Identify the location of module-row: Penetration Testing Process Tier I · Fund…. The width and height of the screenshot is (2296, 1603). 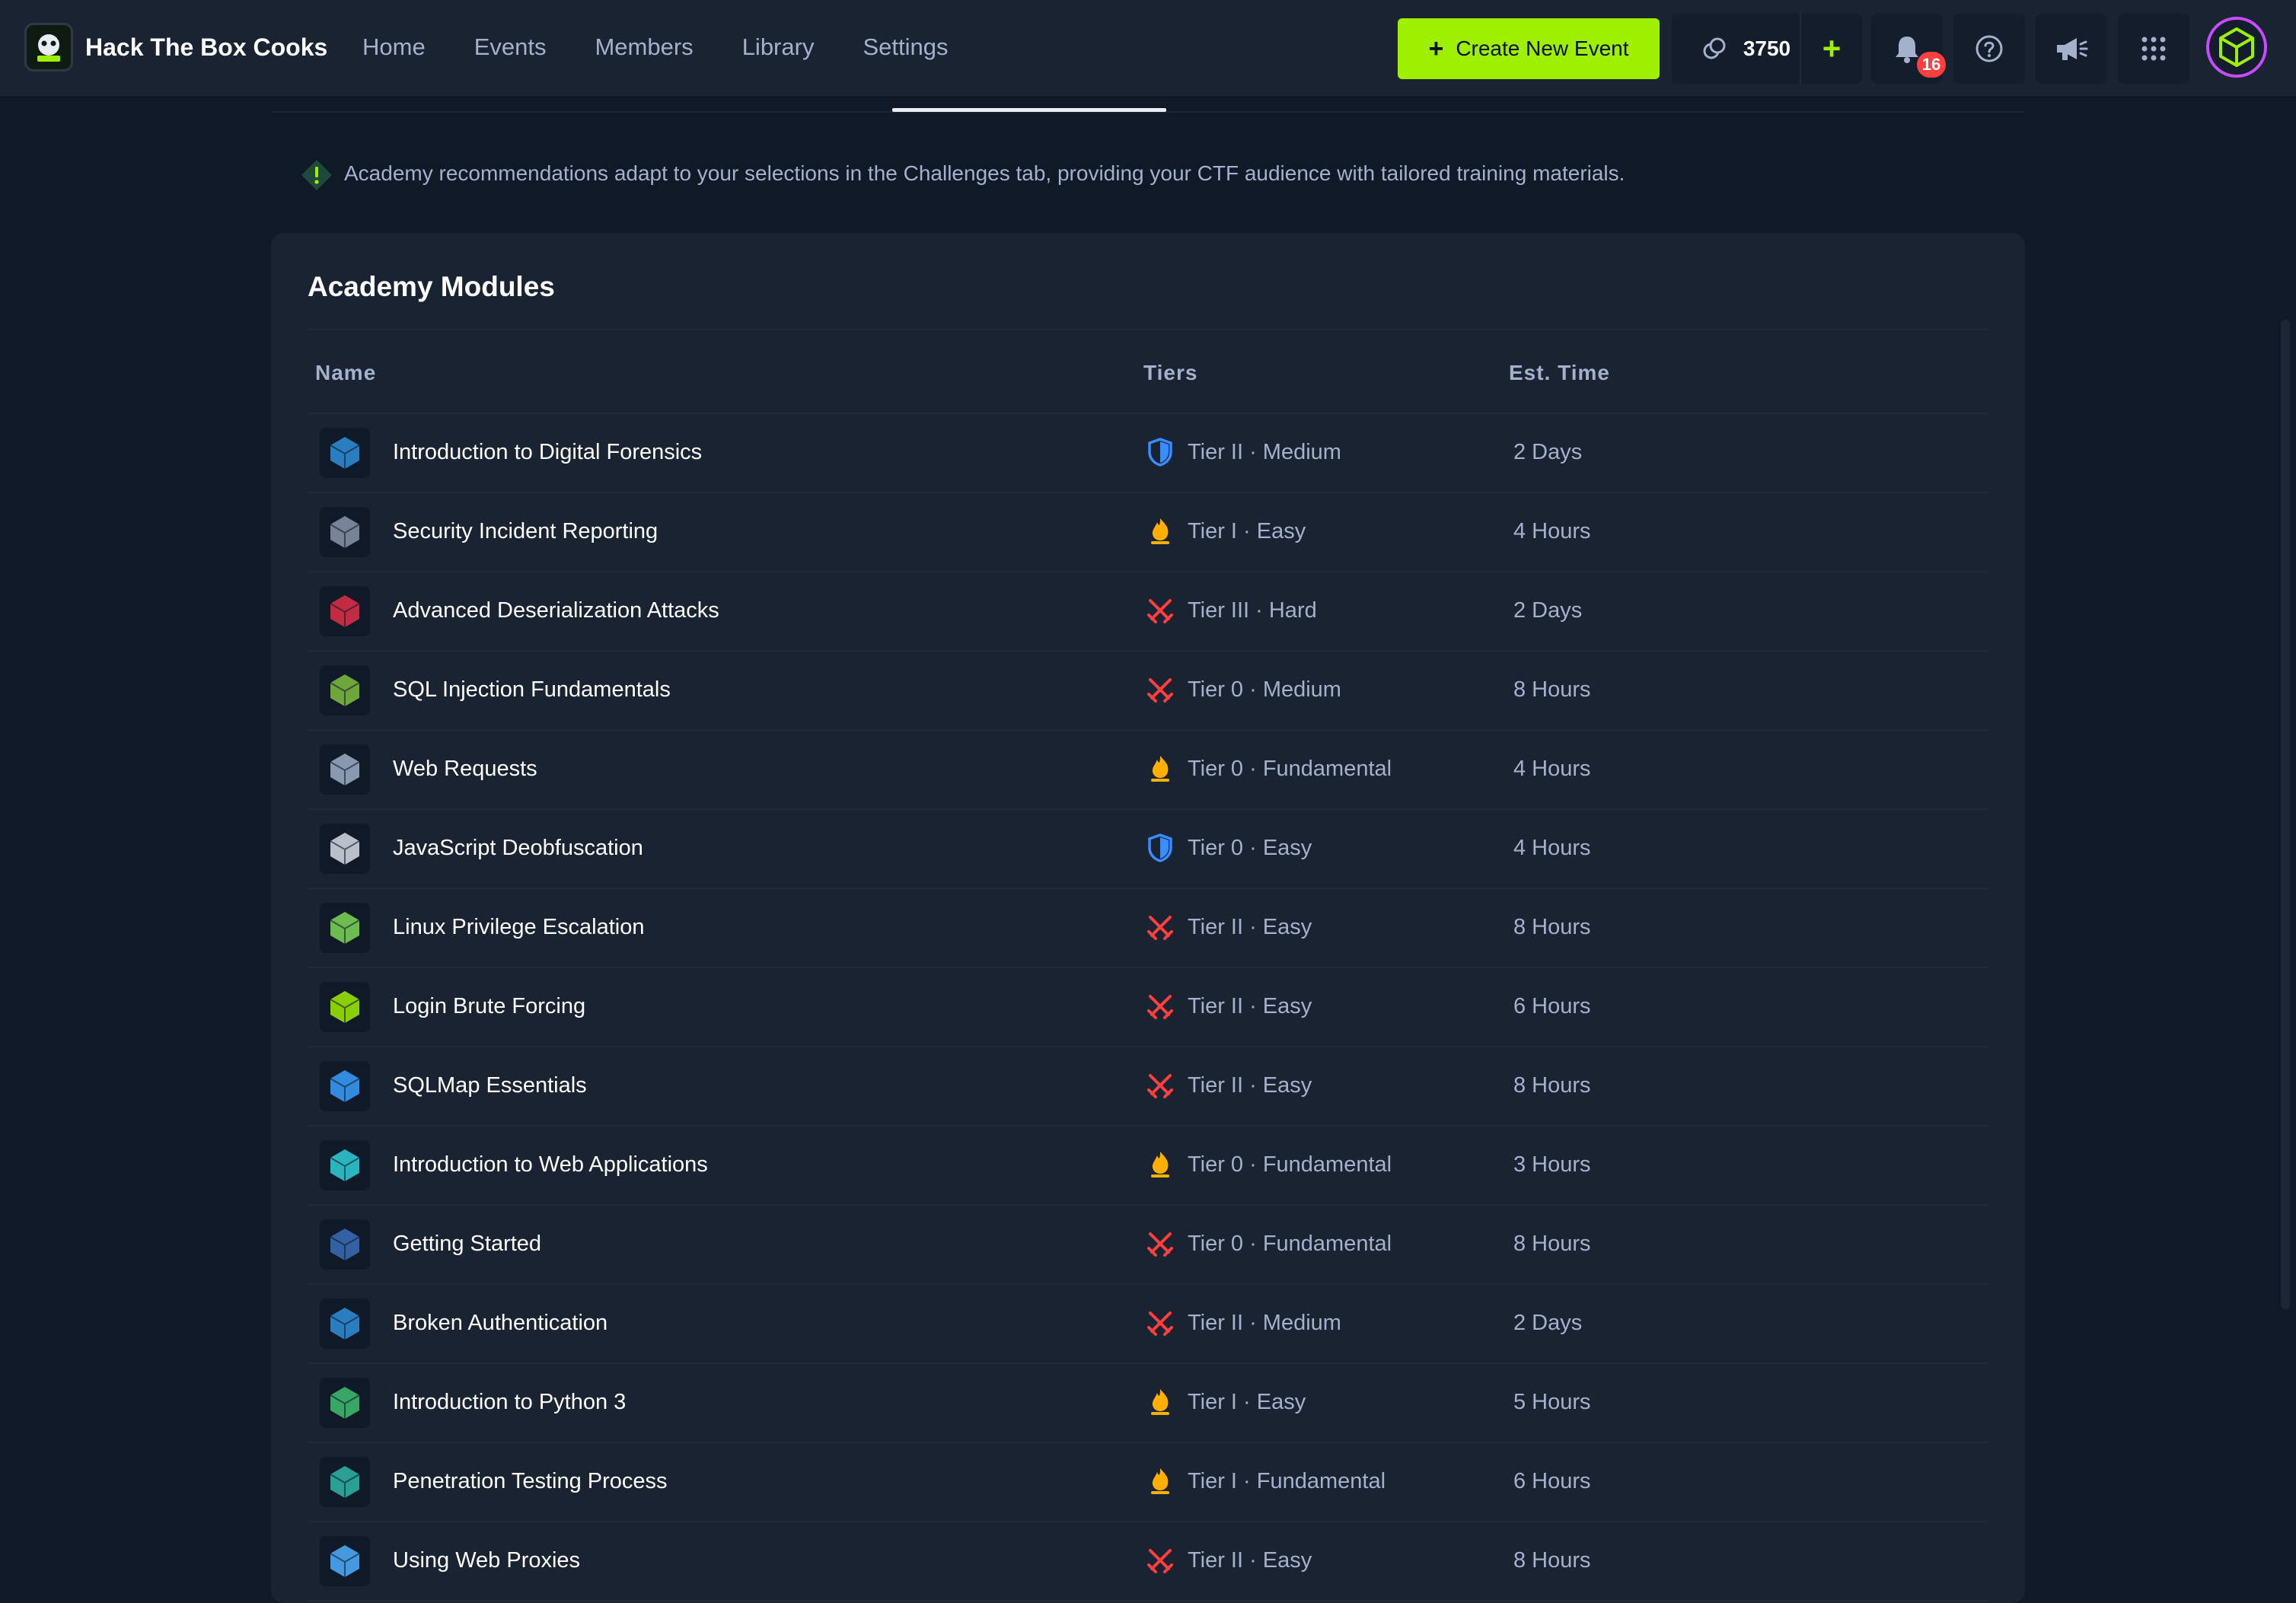
(1148, 1482).